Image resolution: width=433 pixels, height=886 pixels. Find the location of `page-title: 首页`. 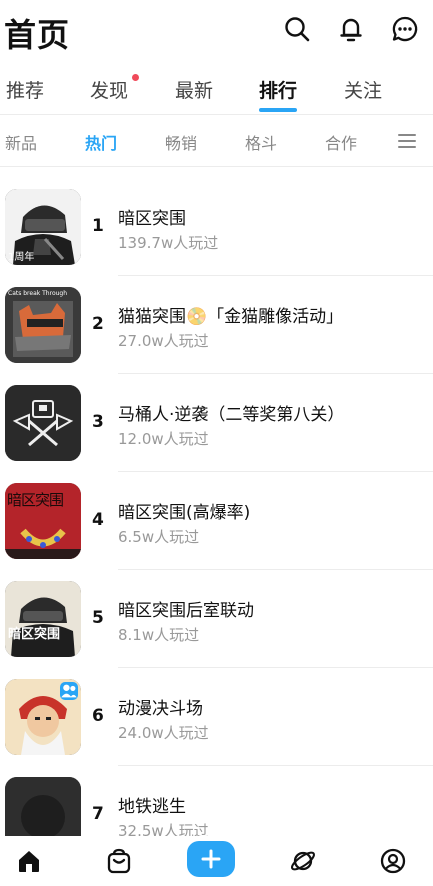

page-title: 首页 is located at coordinates (37, 35).